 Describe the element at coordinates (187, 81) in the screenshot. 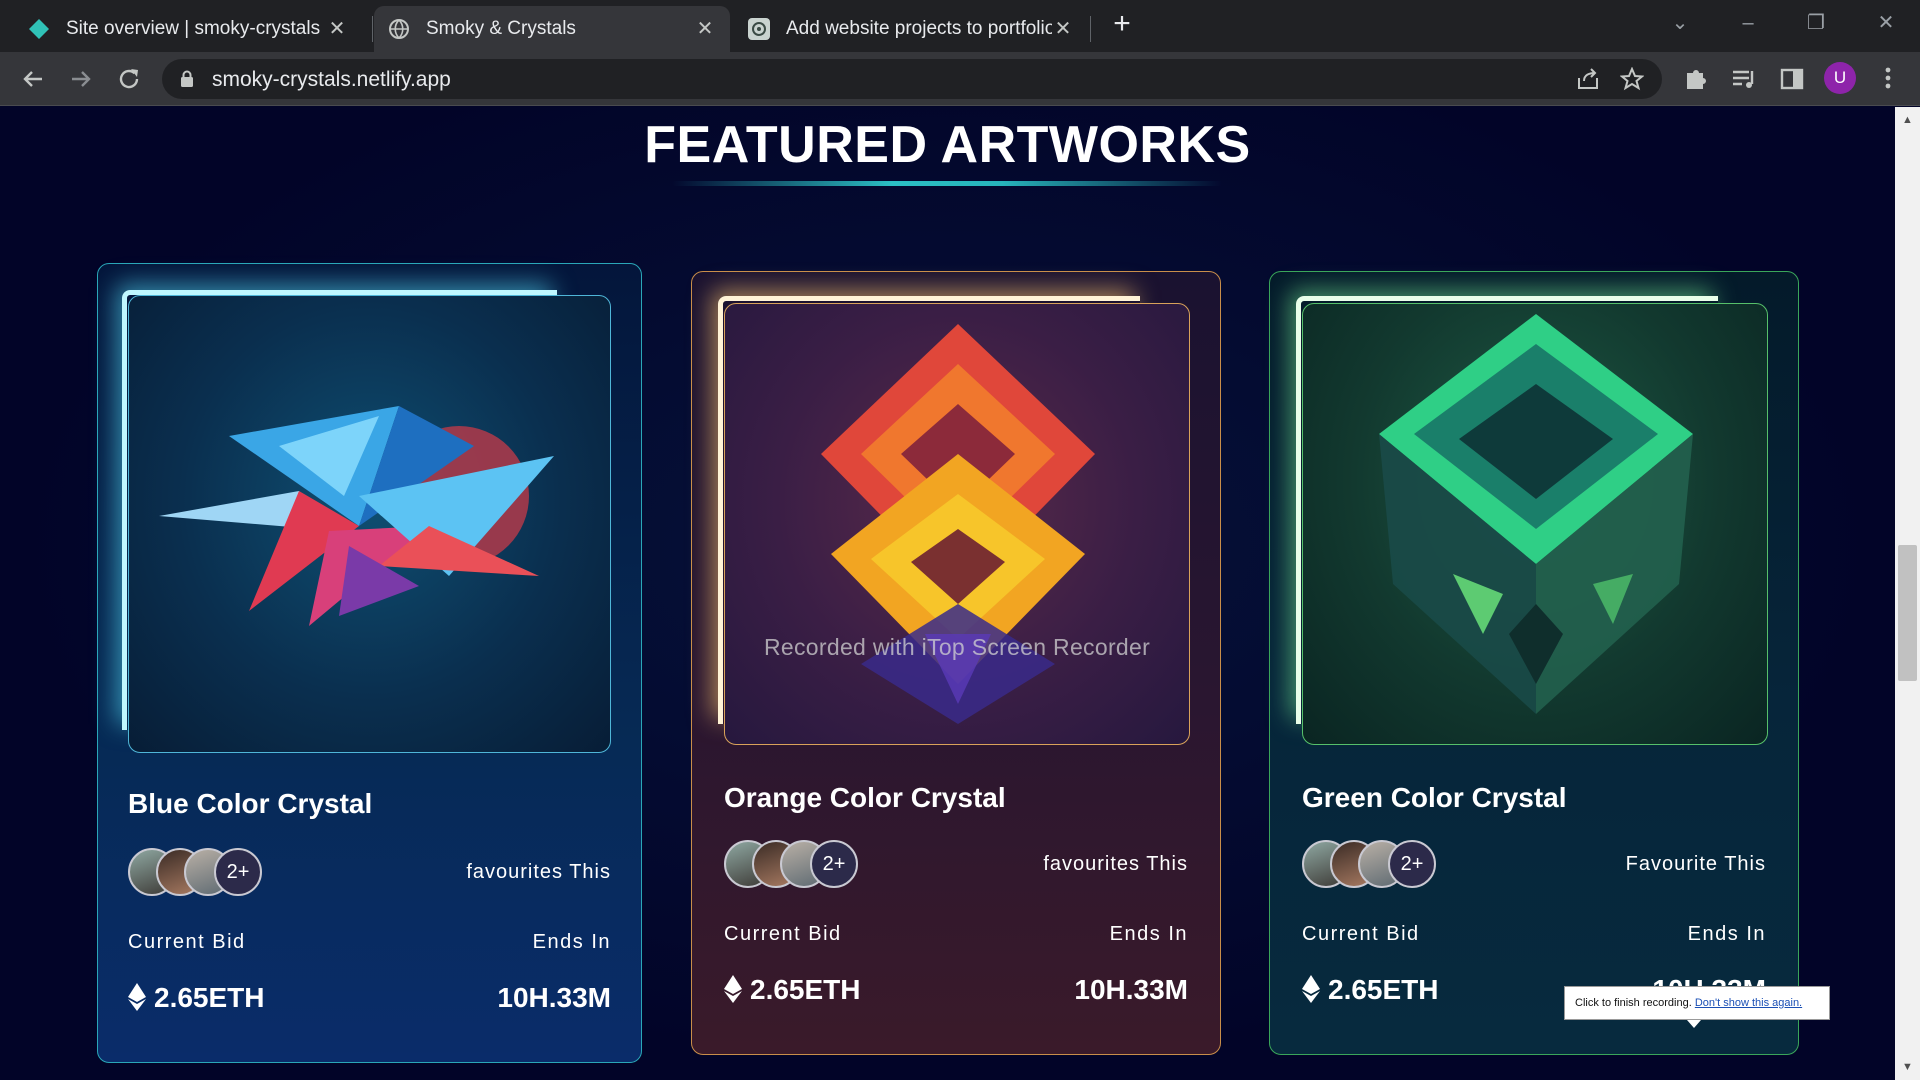

I see `lock-icon` at that location.